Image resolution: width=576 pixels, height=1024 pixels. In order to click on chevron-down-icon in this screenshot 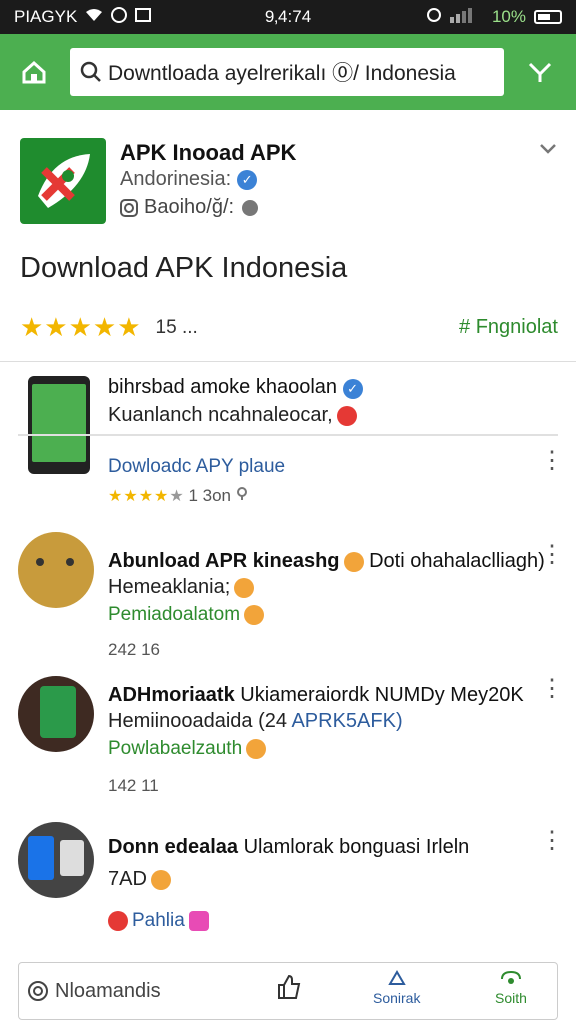, I will do `click(548, 149)`.